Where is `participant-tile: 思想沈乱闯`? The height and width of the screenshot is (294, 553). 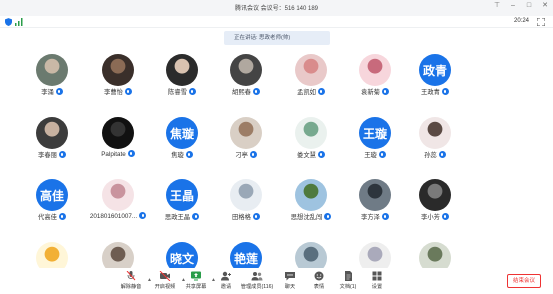
participant-tile: 思想沈乱闯 is located at coordinates (311, 200).